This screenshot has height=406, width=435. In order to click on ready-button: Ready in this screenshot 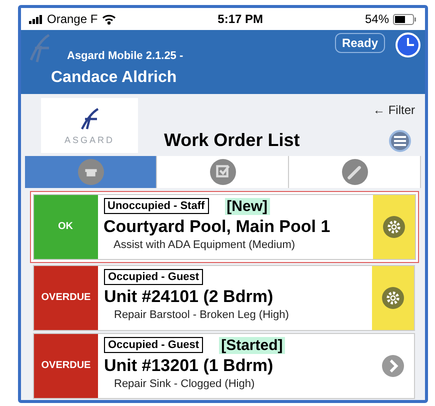, I will do `click(359, 43)`.